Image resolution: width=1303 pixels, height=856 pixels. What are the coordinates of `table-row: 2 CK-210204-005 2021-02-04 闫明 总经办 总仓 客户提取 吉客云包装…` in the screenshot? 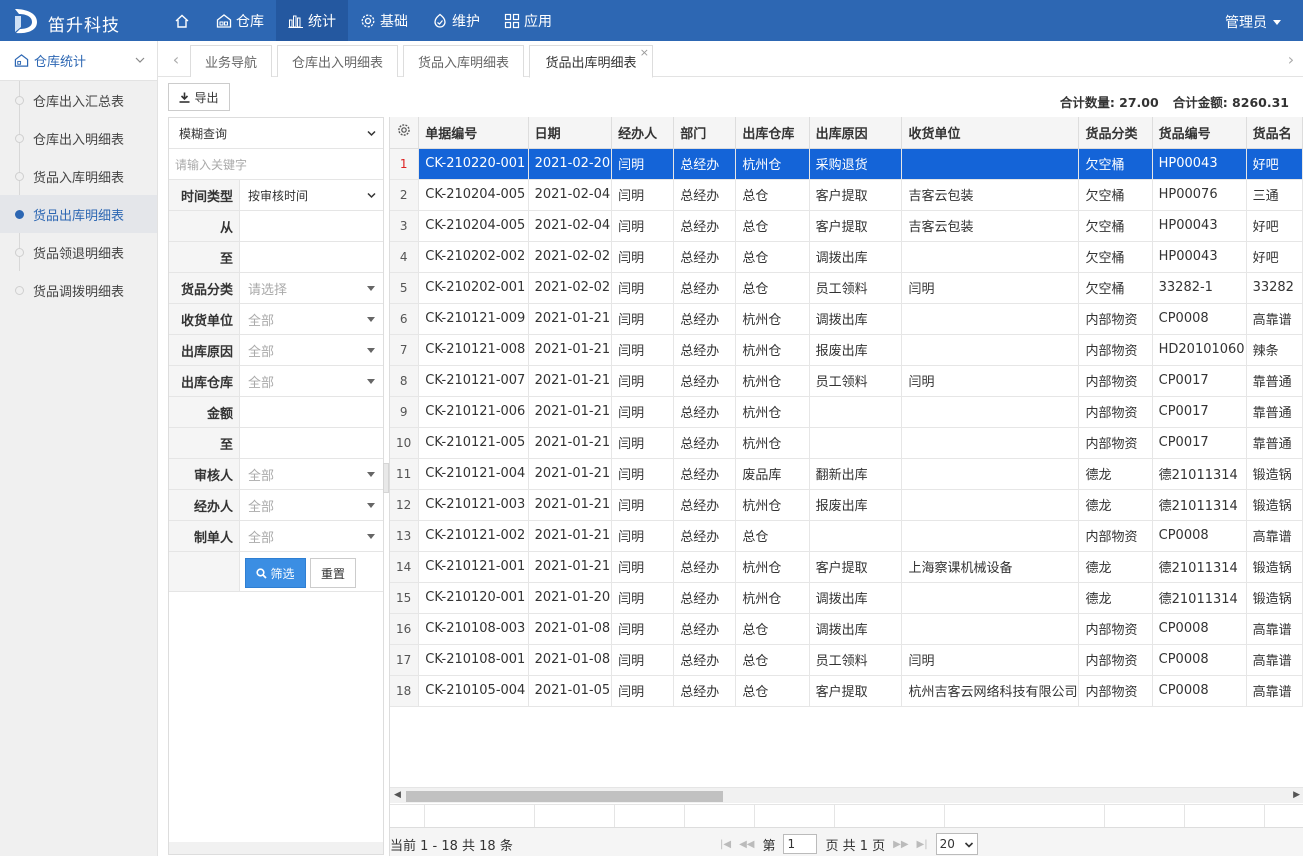 It's located at (846, 195).